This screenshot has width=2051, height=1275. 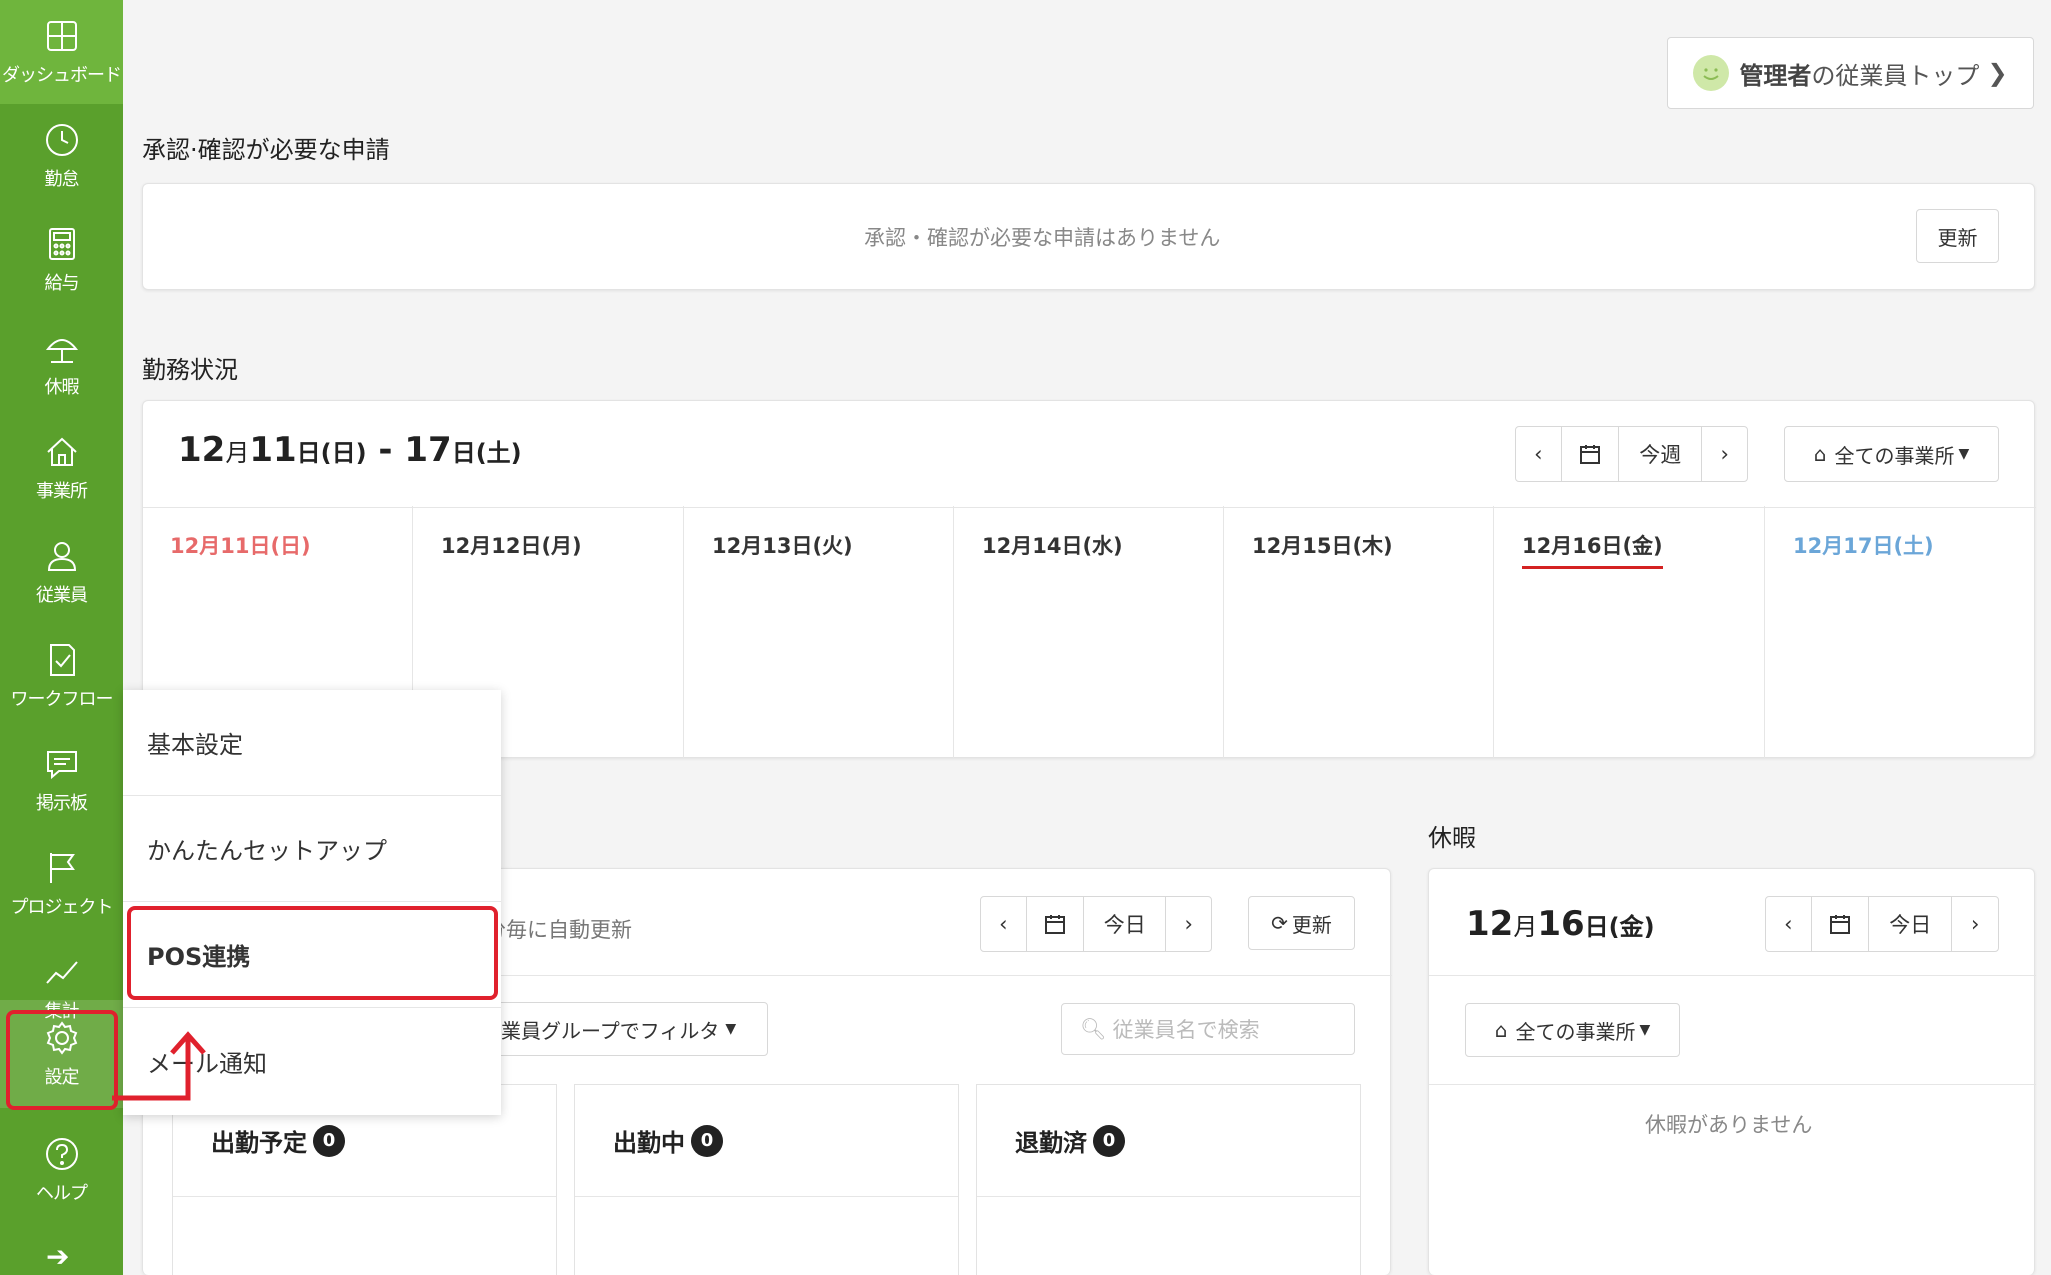 What do you see at coordinates (1711, 73) in the screenshot?
I see `smiley-icon` at bounding box center [1711, 73].